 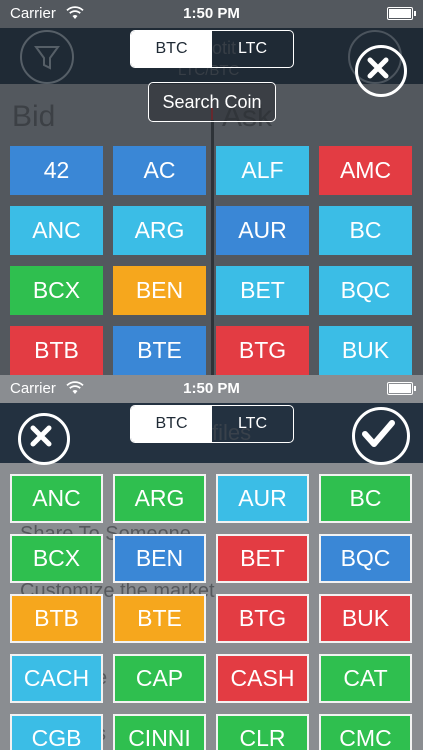 I want to click on coin-tile: CINNI, so click(x=159, y=732).